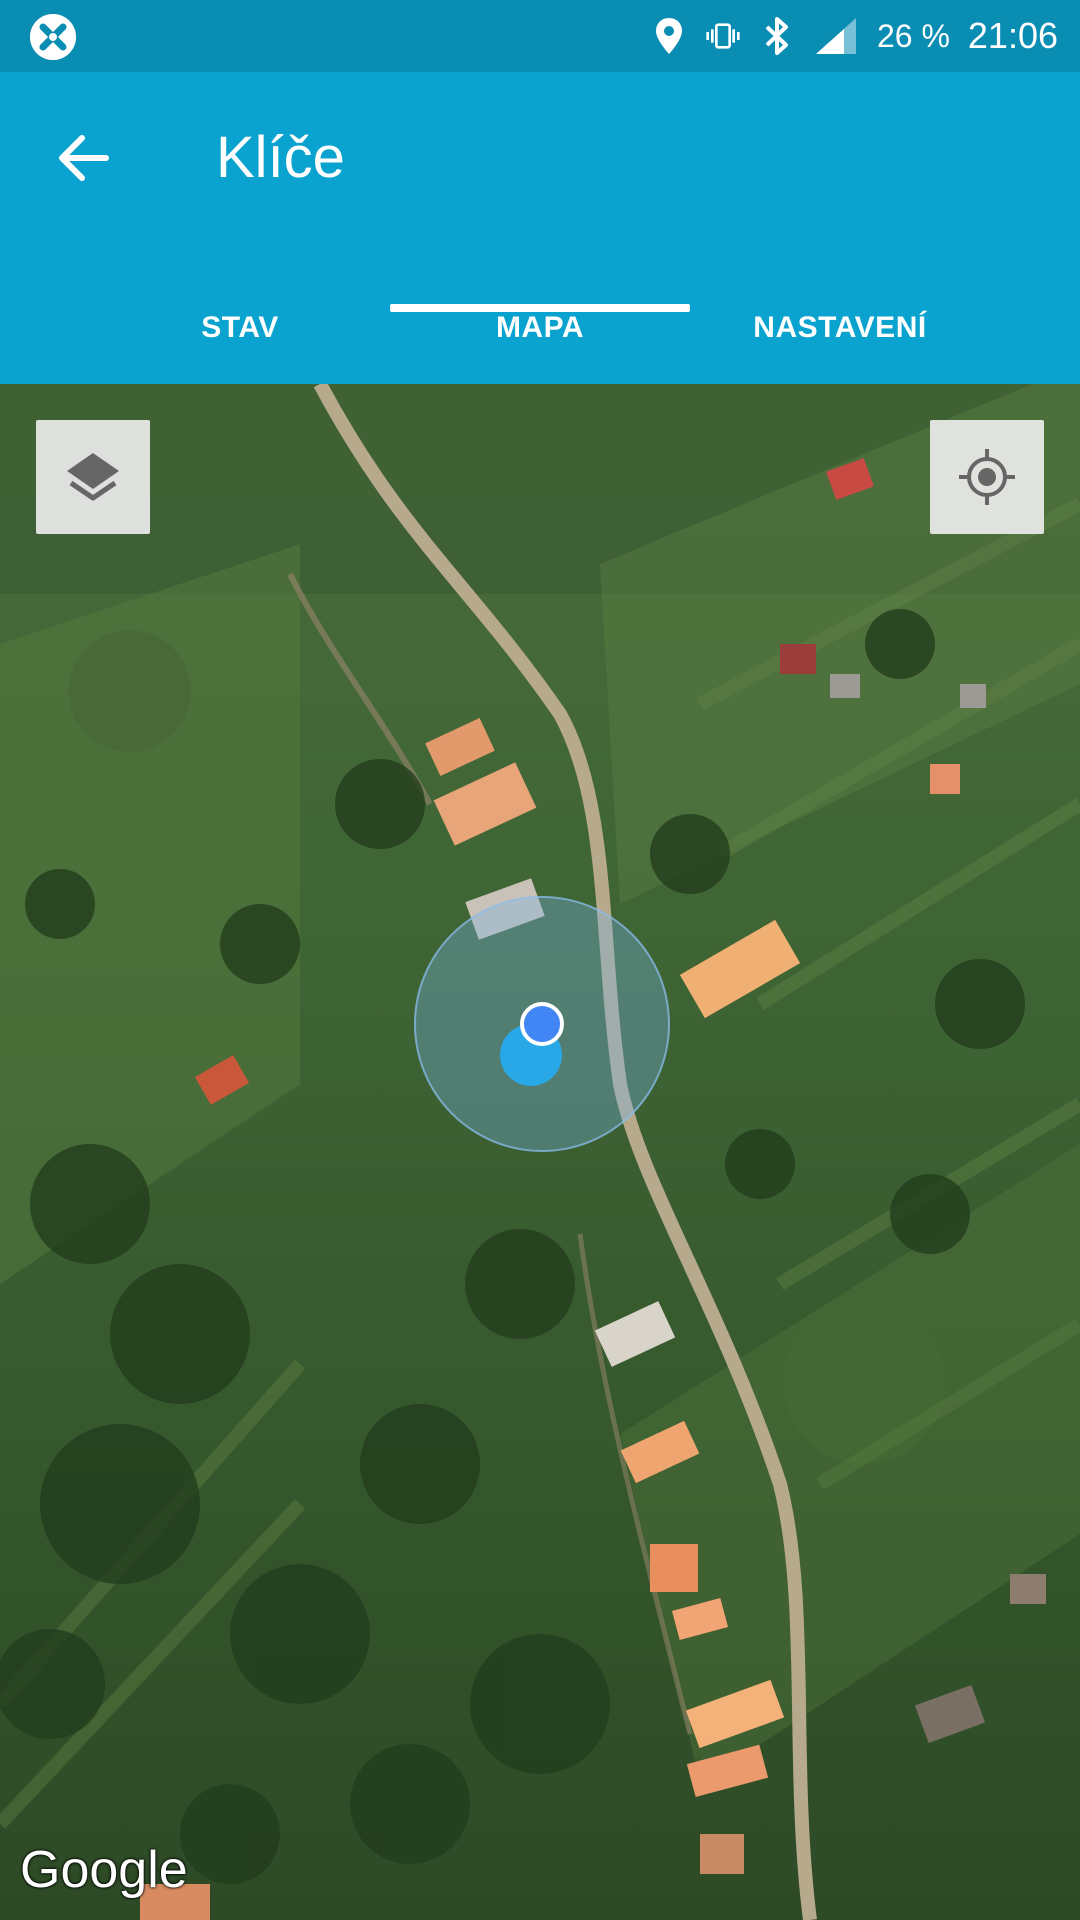  Describe the element at coordinates (836, 36) in the screenshot. I see `signal-icon` at that location.